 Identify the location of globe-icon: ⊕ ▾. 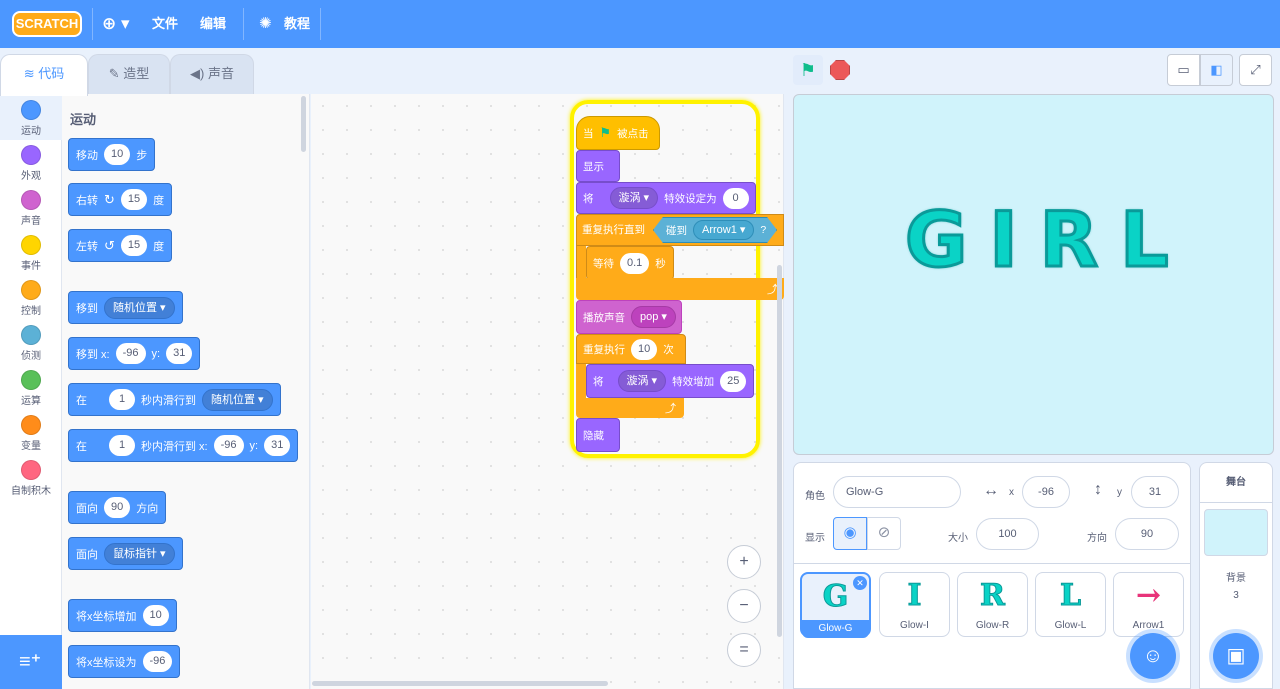
(116, 24).